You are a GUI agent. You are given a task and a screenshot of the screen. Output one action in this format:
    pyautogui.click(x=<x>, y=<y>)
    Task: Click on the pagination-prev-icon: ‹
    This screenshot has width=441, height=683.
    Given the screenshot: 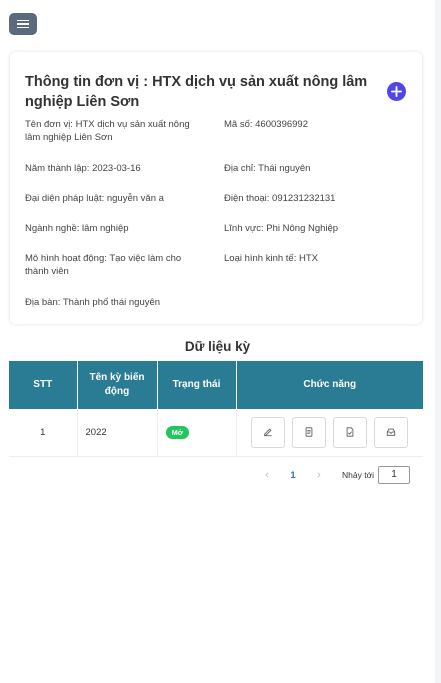 What is the action you would take?
    pyautogui.click(x=267, y=475)
    